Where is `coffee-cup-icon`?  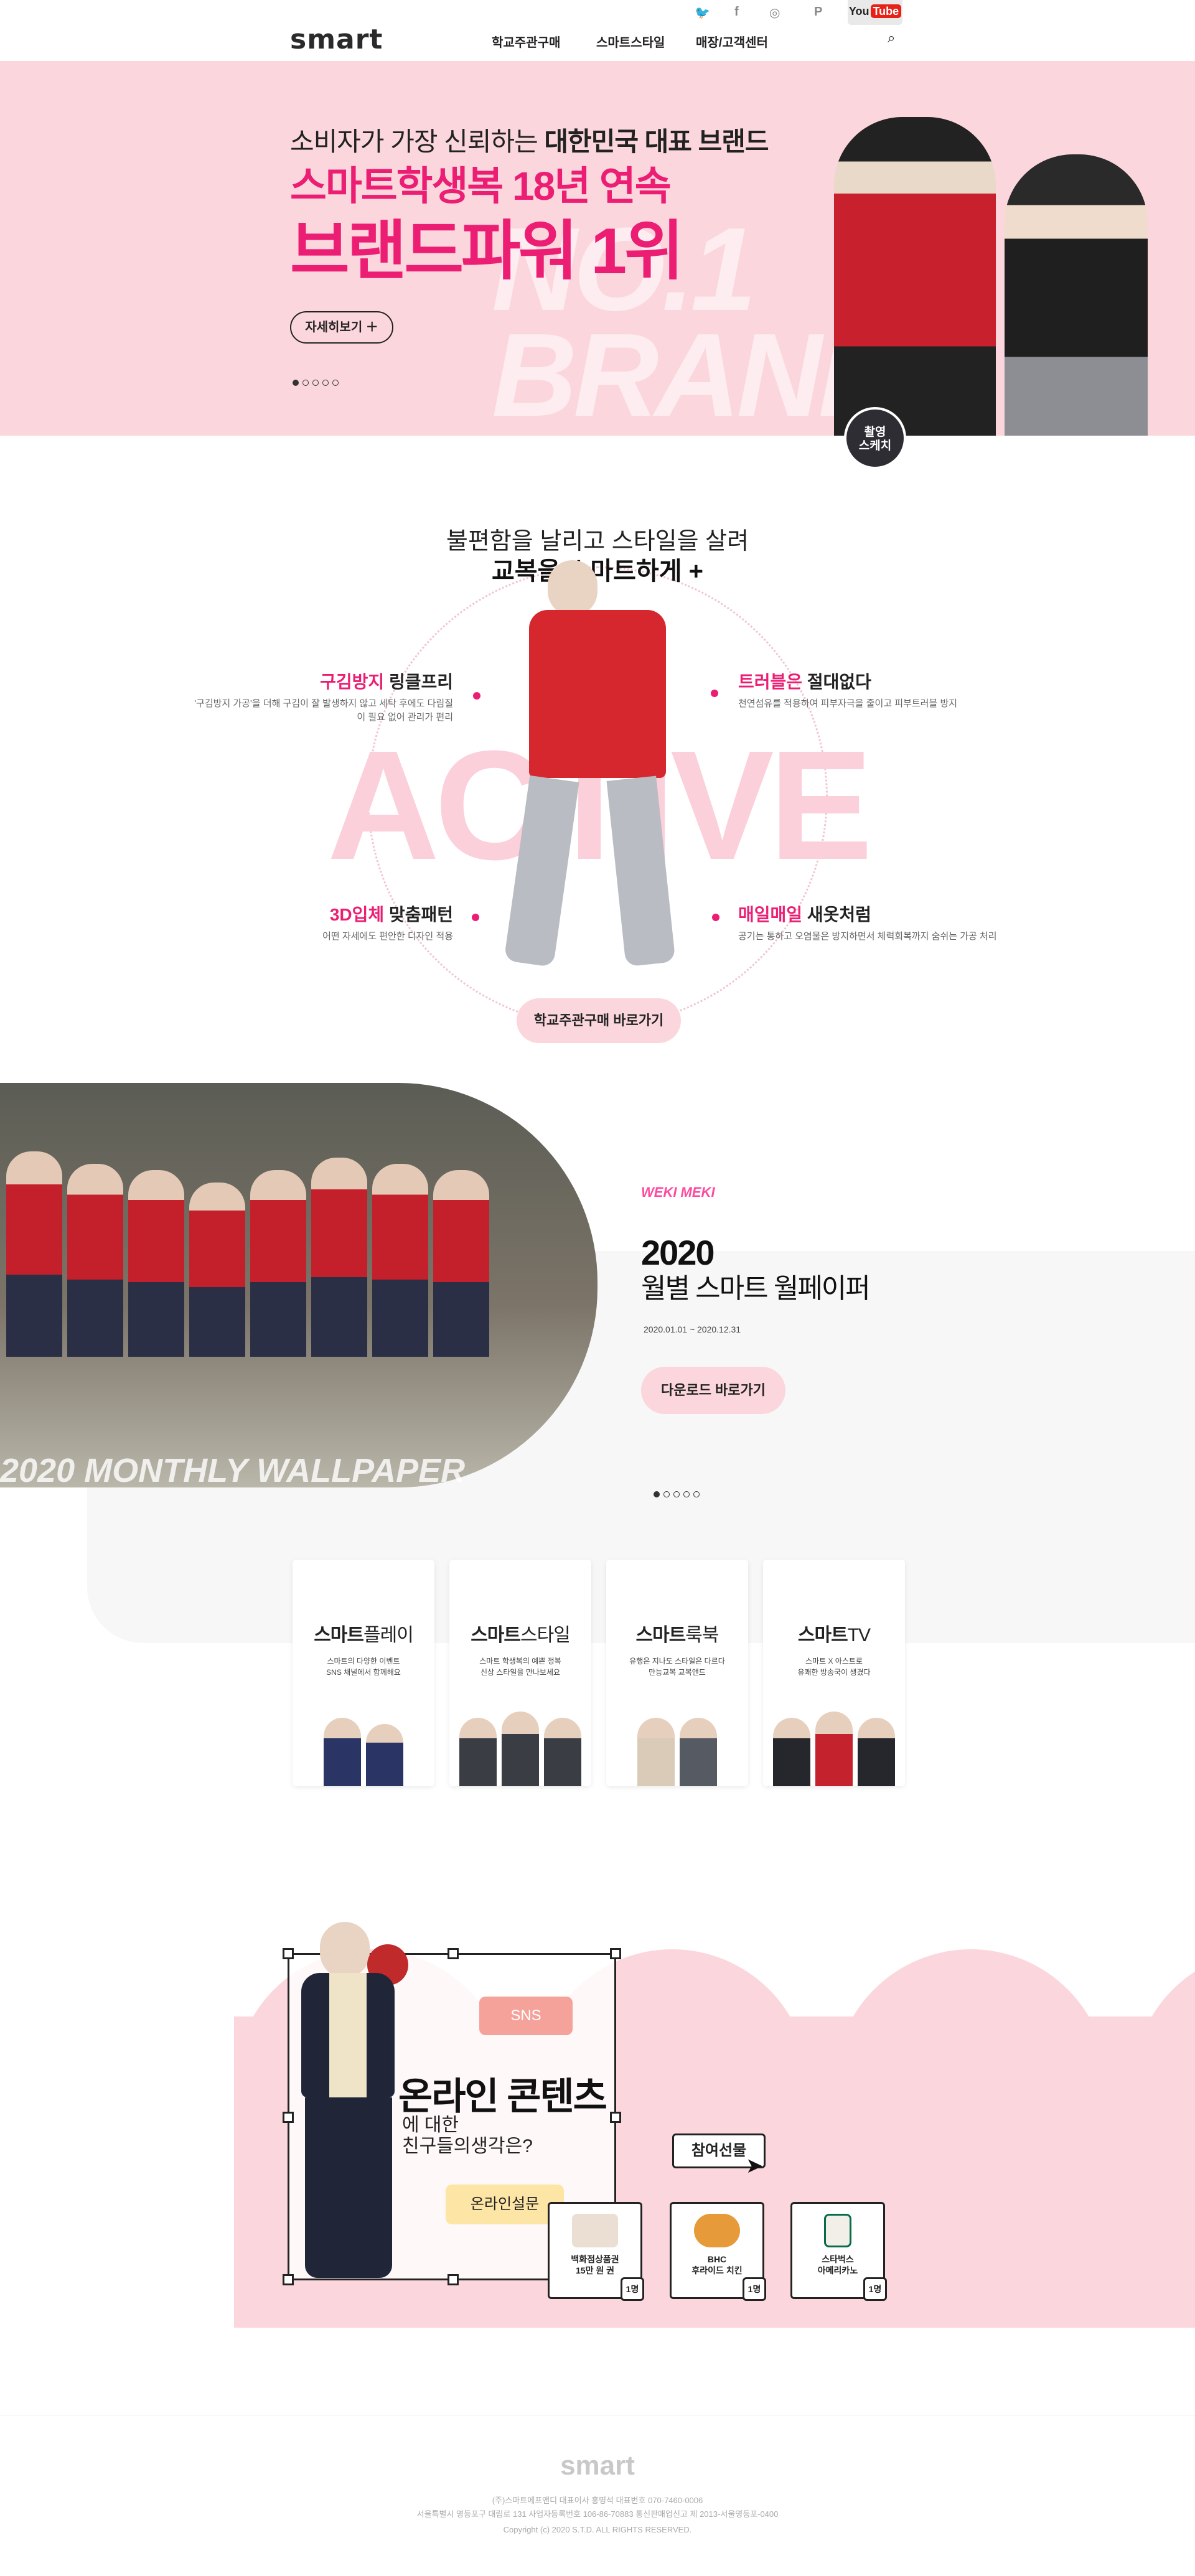
coffee-cup-icon is located at coordinates (837, 2230).